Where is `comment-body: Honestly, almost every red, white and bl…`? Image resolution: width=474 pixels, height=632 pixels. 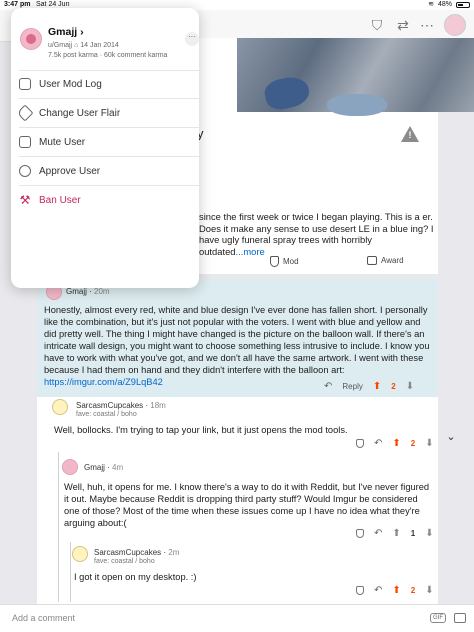 comment-body: Honestly, almost every red, white and bl… is located at coordinates (238, 346).